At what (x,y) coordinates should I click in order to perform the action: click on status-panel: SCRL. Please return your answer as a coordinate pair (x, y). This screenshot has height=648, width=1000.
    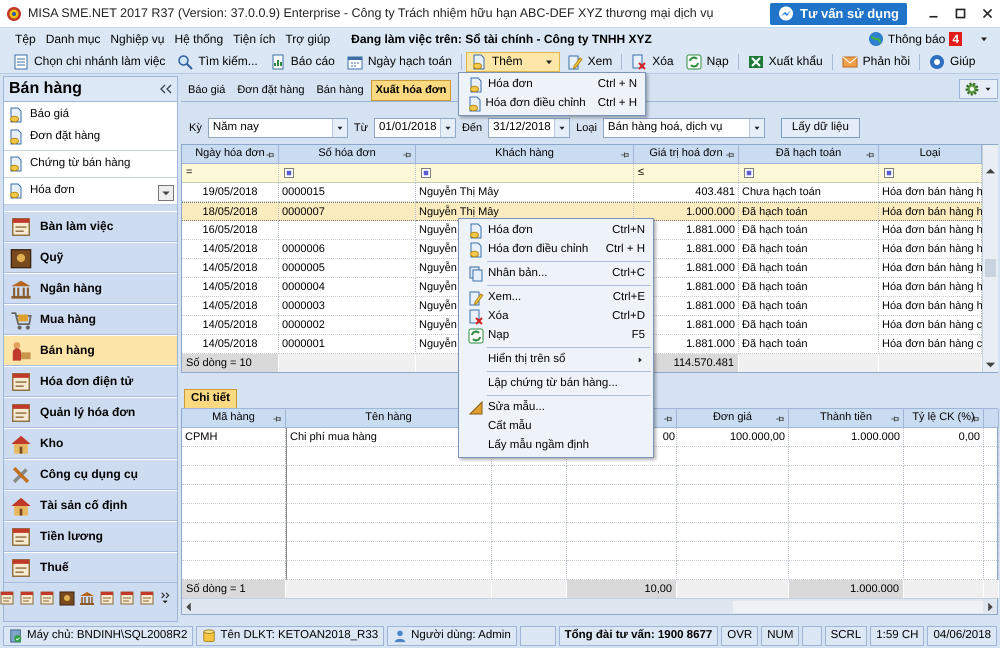
    Looking at the image, I should click on (846, 636).